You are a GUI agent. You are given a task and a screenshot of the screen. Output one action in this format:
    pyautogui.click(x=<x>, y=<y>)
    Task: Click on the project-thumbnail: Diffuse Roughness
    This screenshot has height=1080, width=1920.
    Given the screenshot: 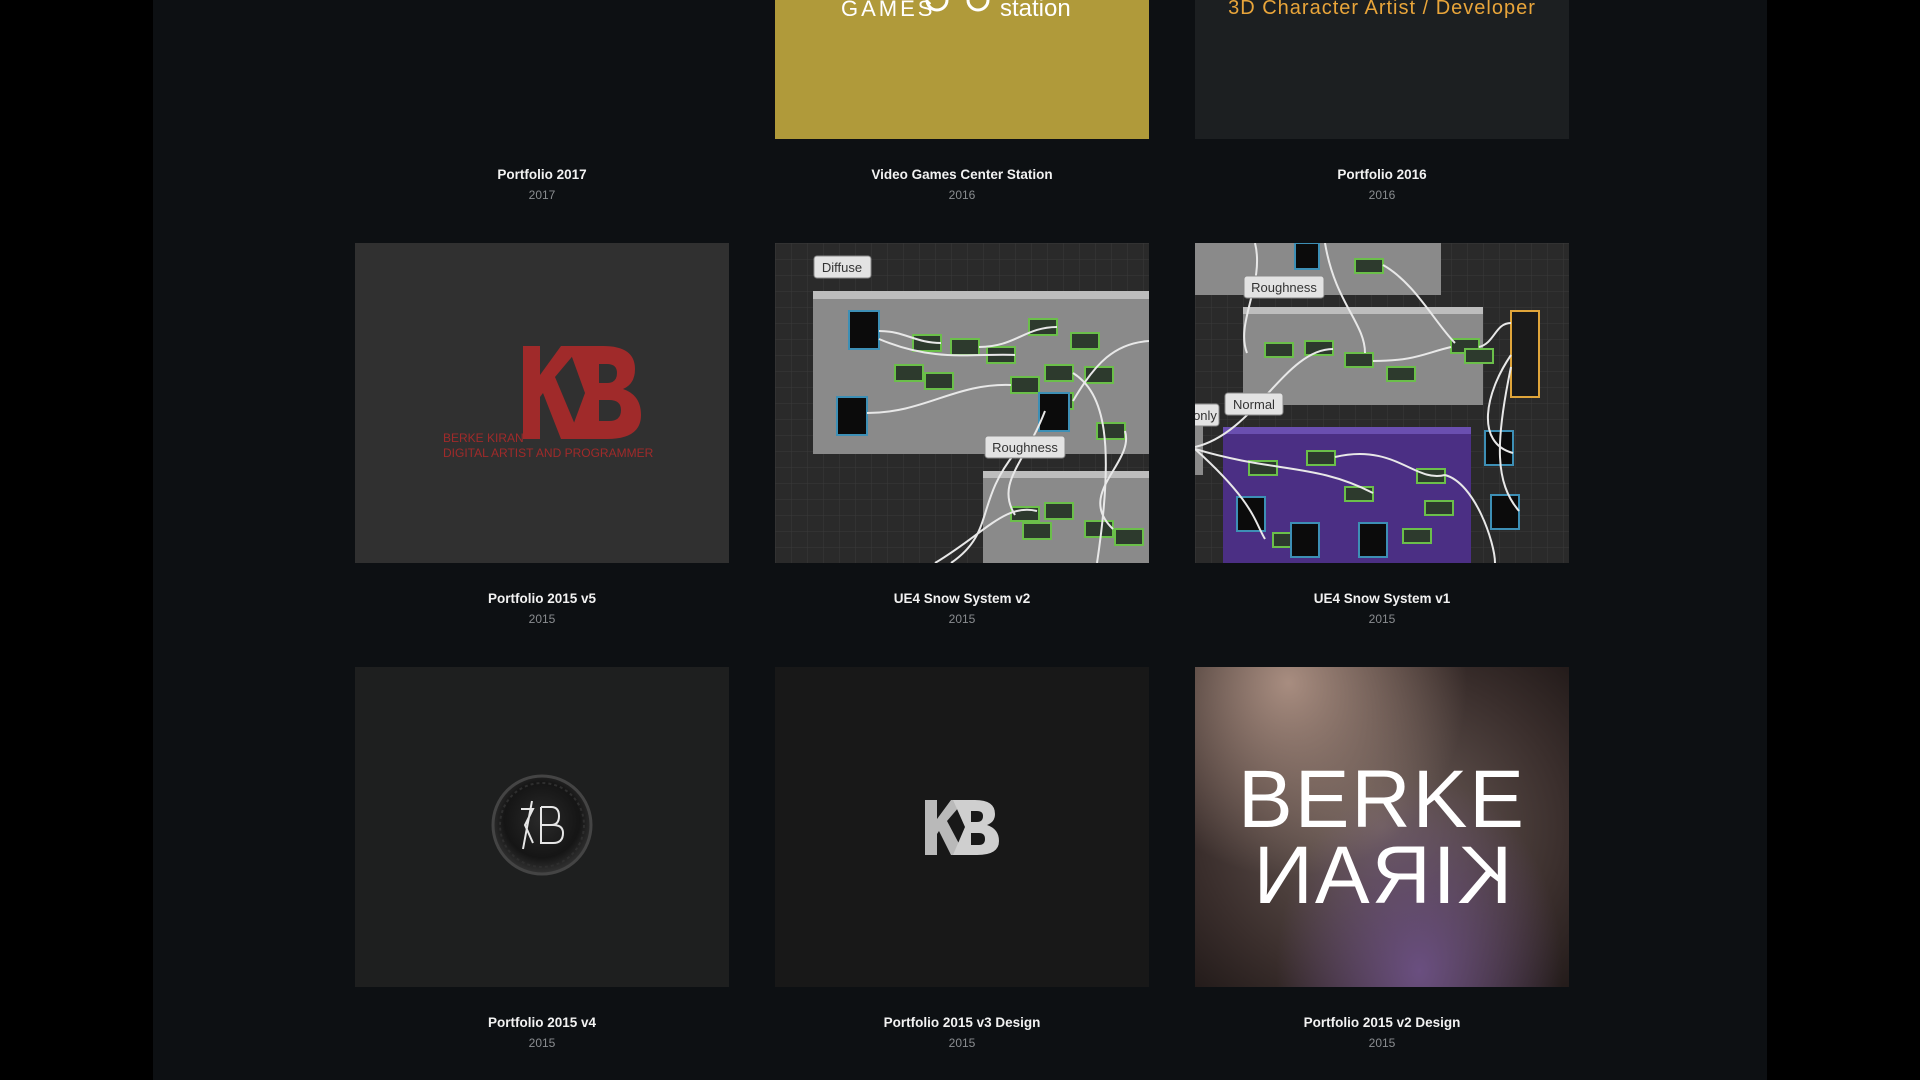 What is the action you would take?
    pyautogui.click(x=962, y=403)
    